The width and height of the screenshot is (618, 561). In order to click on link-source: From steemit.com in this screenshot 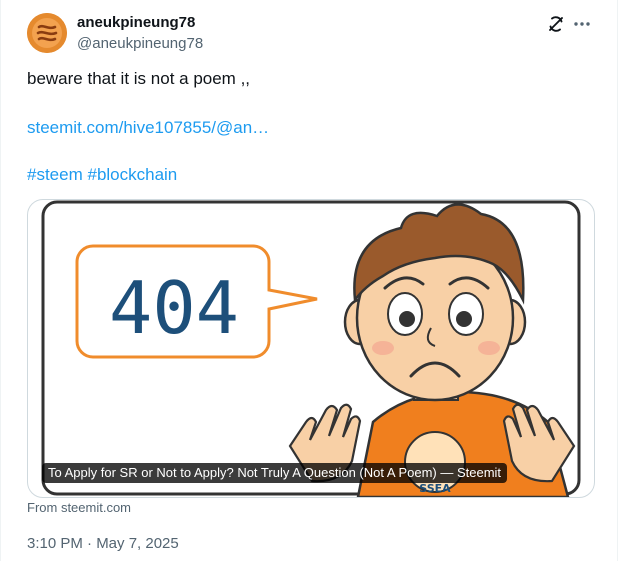, I will do `click(79, 507)`.